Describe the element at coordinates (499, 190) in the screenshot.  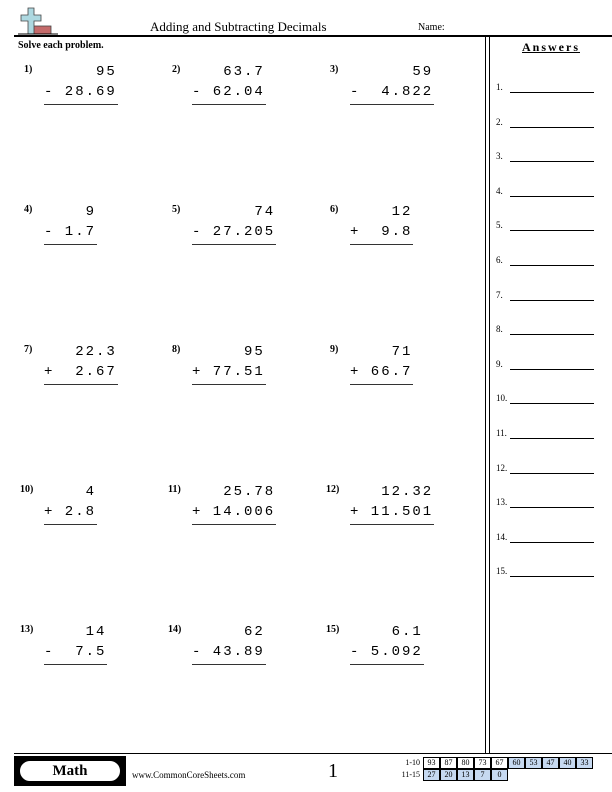
I see `answer-label: 4.` at that location.